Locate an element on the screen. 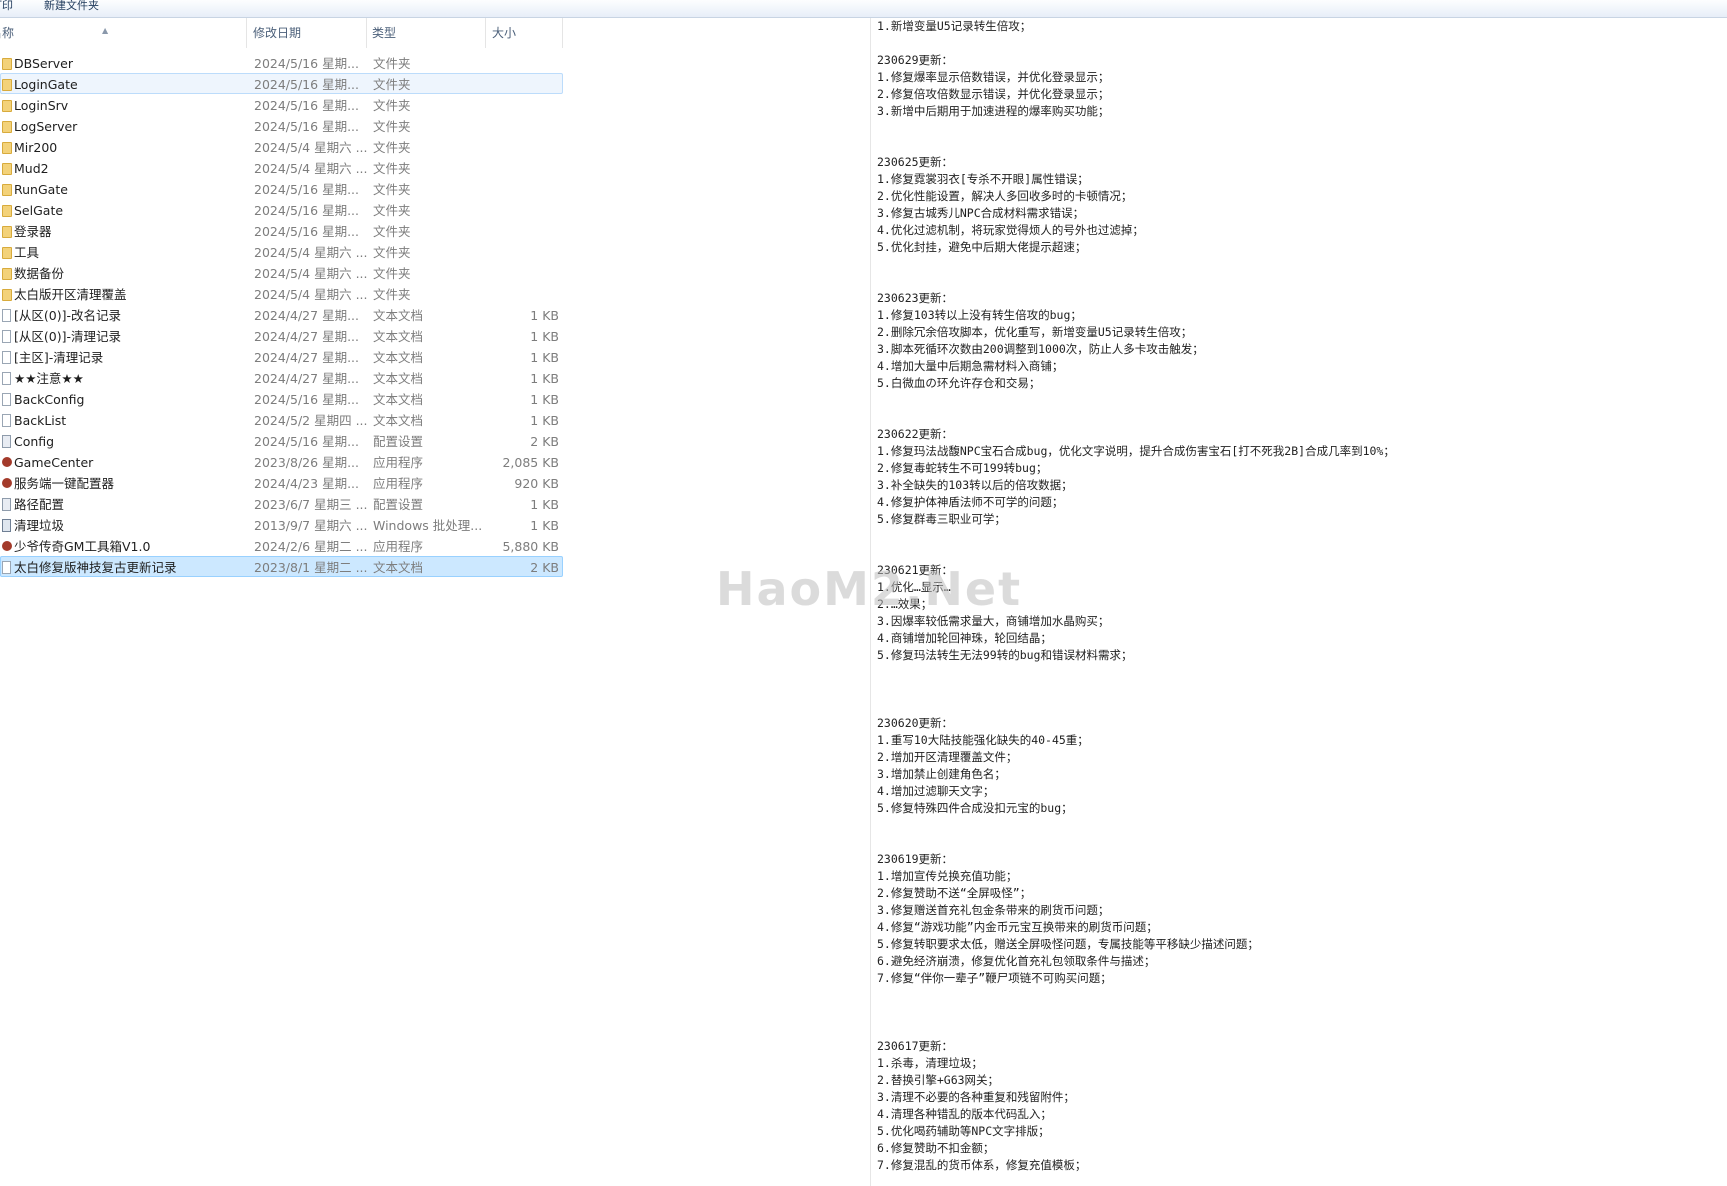 This screenshot has width=1727, height=1186. file-name: DBServer is located at coordinates (43, 63).